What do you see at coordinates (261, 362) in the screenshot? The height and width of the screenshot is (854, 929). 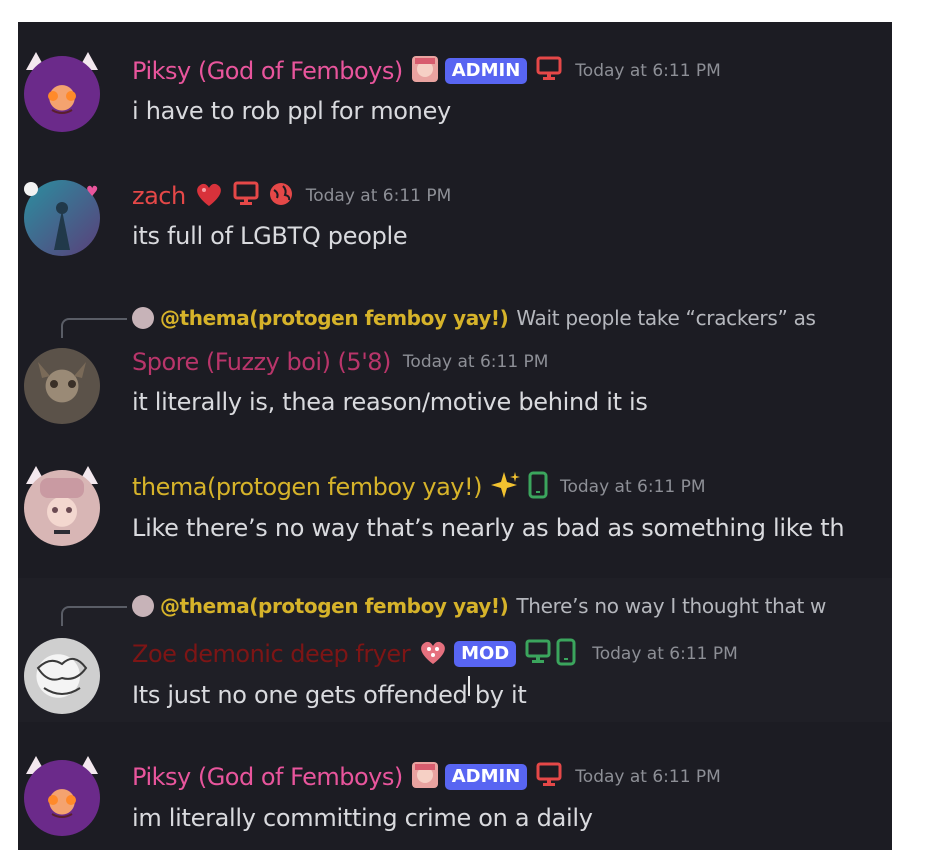 I see `username: Spore (Fuzzy boi) (5'8)` at bounding box center [261, 362].